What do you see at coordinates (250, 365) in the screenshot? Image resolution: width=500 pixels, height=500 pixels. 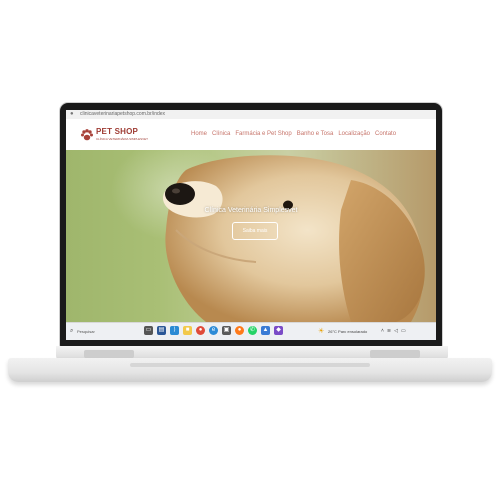 I see `base-groove` at bounding box center [250, 365].